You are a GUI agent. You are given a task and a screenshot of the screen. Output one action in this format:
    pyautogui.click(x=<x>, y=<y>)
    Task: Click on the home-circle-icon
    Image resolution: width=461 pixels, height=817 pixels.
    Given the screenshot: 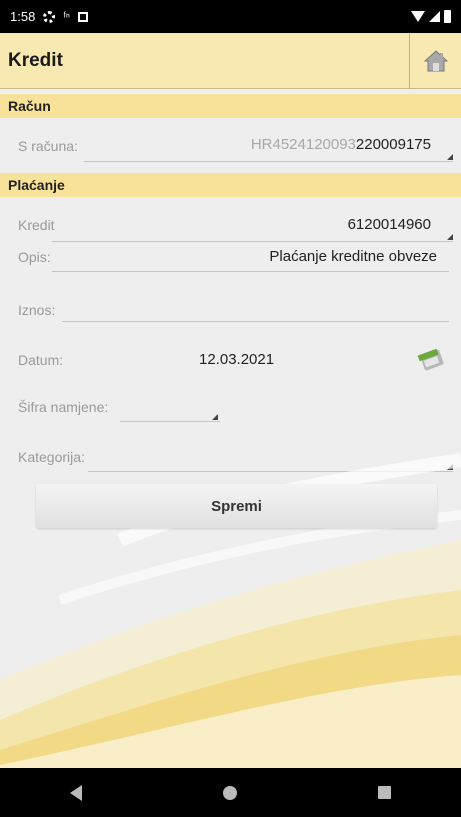 What is the action you would take?
    pyautogui.click(x=229, y=792)
    